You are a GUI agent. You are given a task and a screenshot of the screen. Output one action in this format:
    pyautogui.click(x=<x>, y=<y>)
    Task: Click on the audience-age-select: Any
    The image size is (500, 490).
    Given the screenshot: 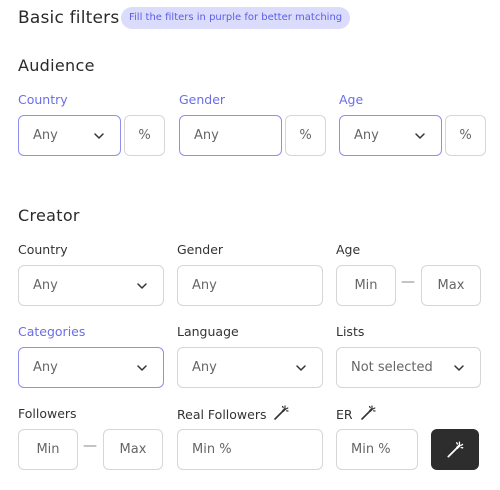 What is the action you would take?
    pyautogui.click(x=390, y=135)
    